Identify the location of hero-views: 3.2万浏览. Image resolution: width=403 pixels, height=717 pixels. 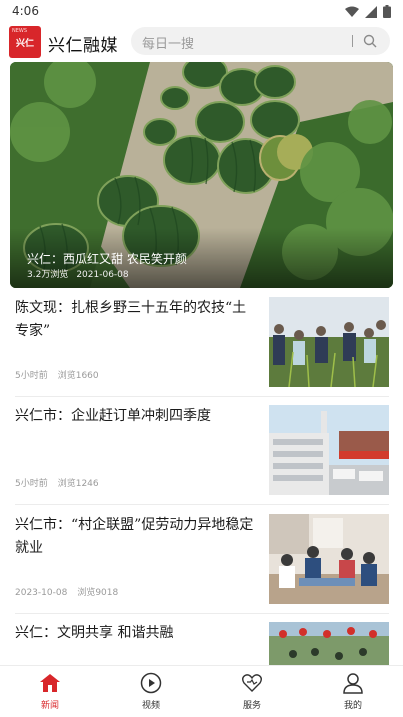
(48, 275).